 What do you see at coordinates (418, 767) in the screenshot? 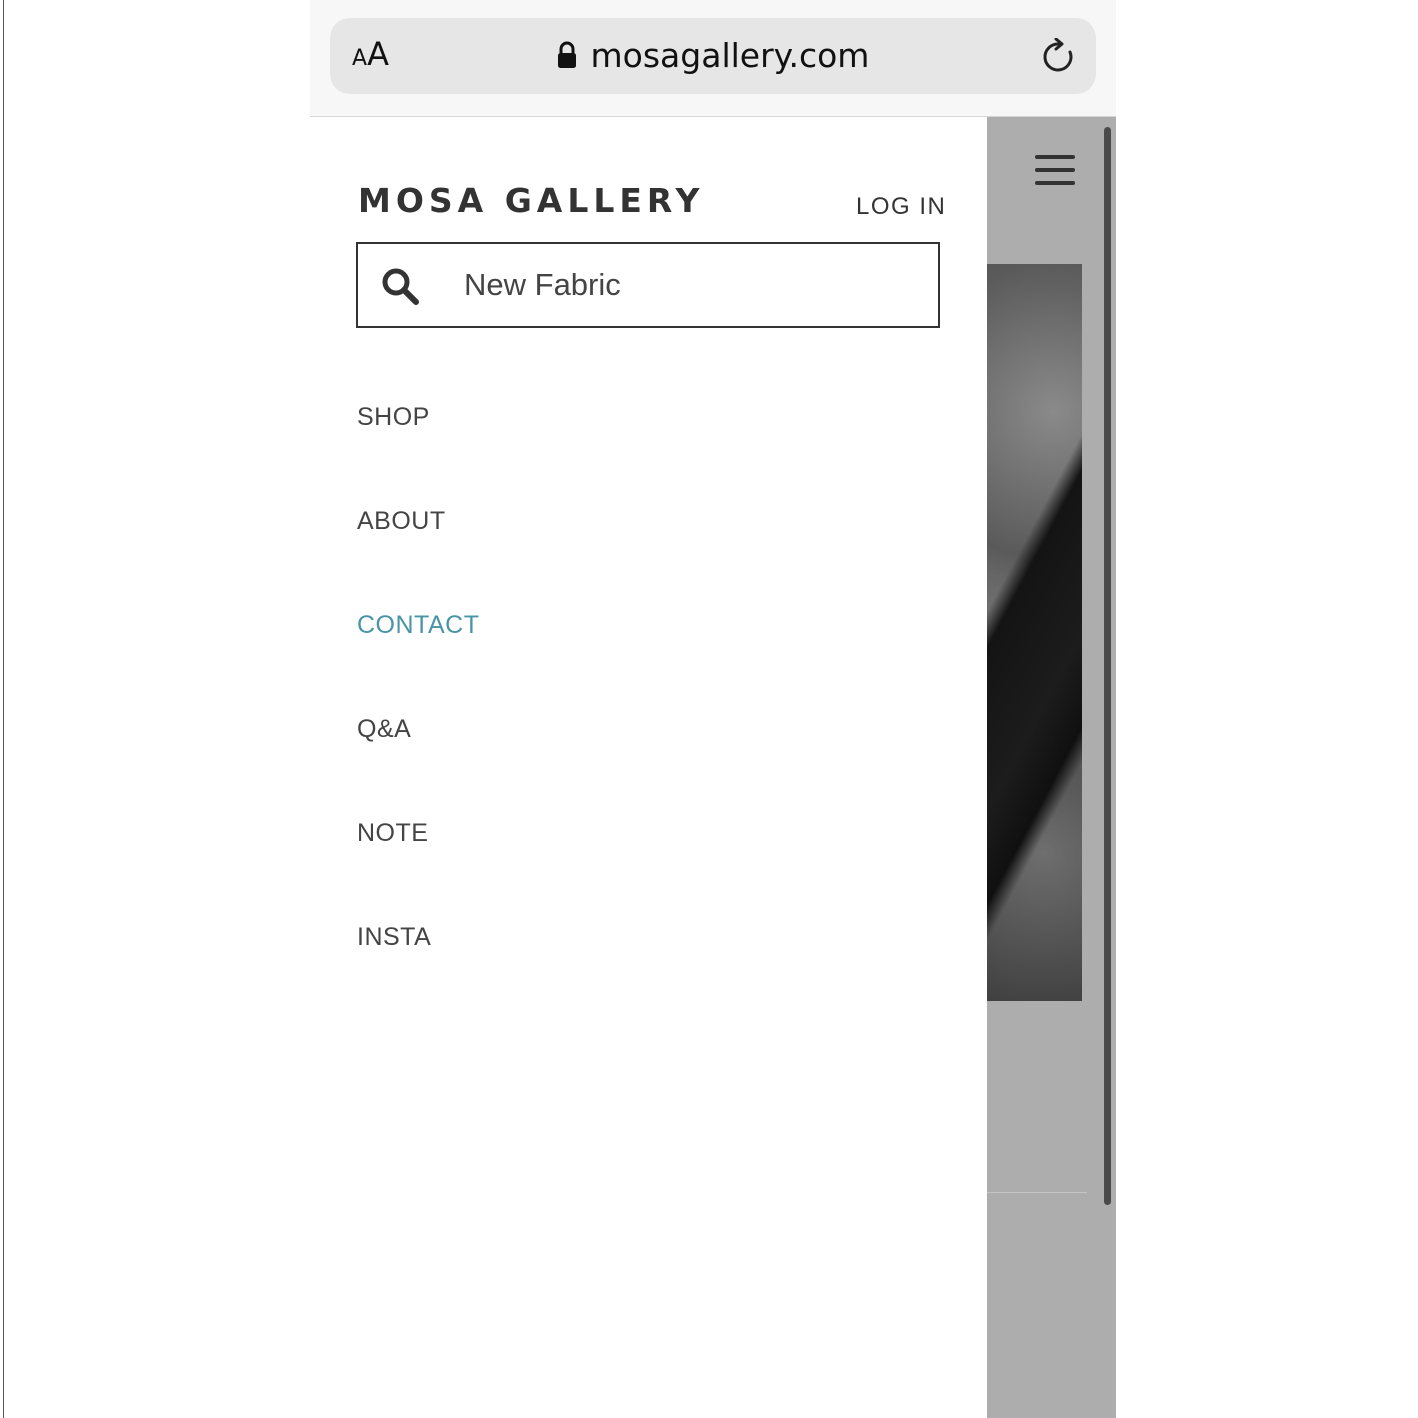
I see `nav-item-qa: Q&A` at bounding box center [418, 767].